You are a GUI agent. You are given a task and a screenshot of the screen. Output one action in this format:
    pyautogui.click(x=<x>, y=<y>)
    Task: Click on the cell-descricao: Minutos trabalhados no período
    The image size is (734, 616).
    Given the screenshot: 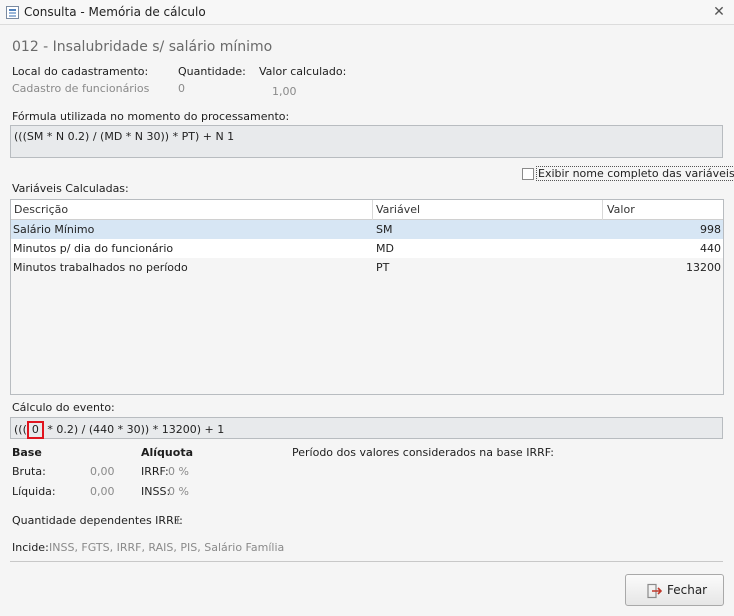 What is the action you would take?
    pyautogui.click(x=100, y=267)
    